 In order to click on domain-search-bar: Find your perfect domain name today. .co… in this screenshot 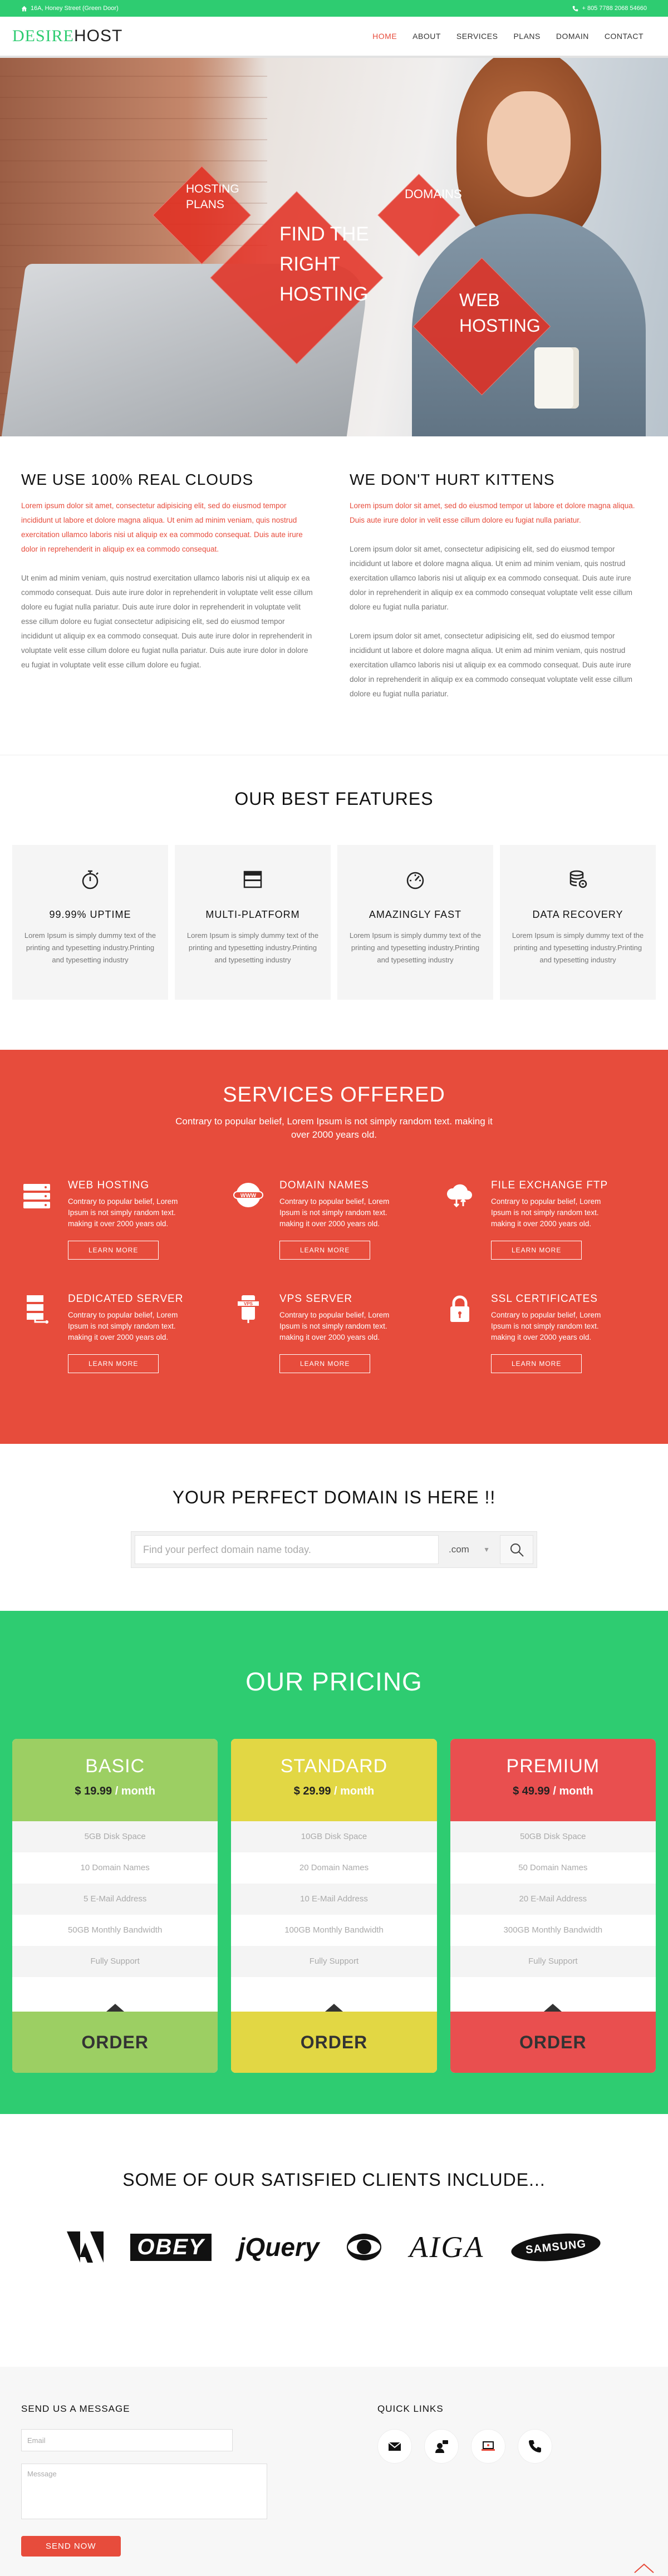, I will do `click(334, 1549)`.